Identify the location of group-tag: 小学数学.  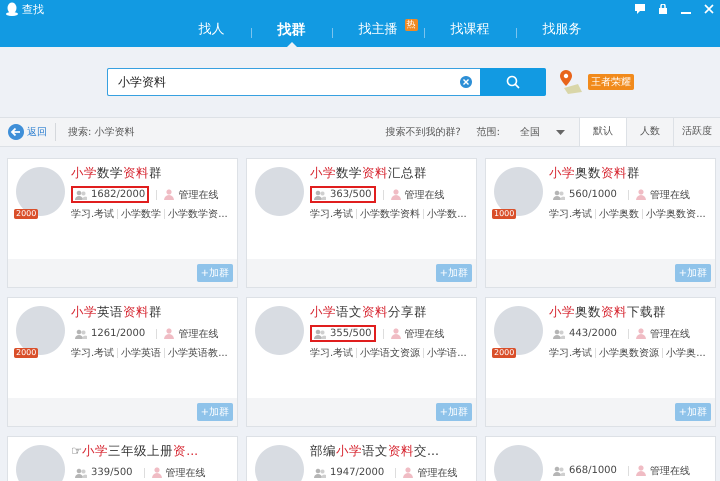
(141, 214).